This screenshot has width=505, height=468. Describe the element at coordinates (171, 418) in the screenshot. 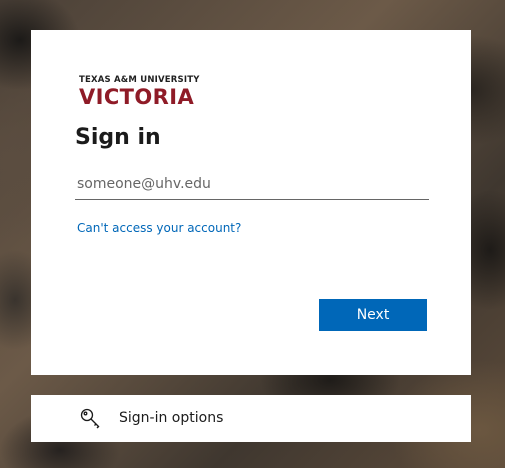

I see `sign-in-options-label: Sign-in options` at that location.